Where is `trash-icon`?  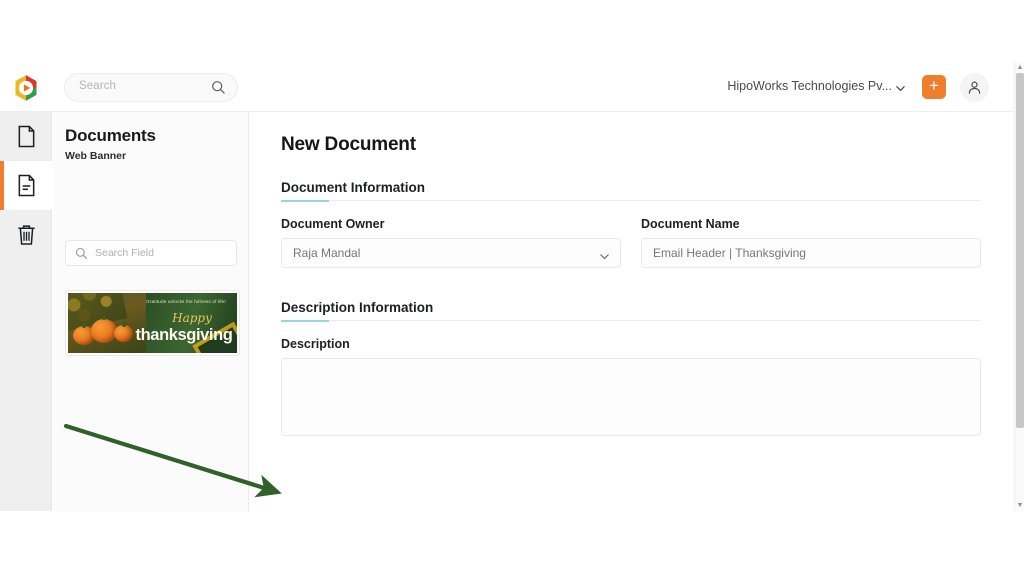 trash-icon is located at coordinates (26, 235).